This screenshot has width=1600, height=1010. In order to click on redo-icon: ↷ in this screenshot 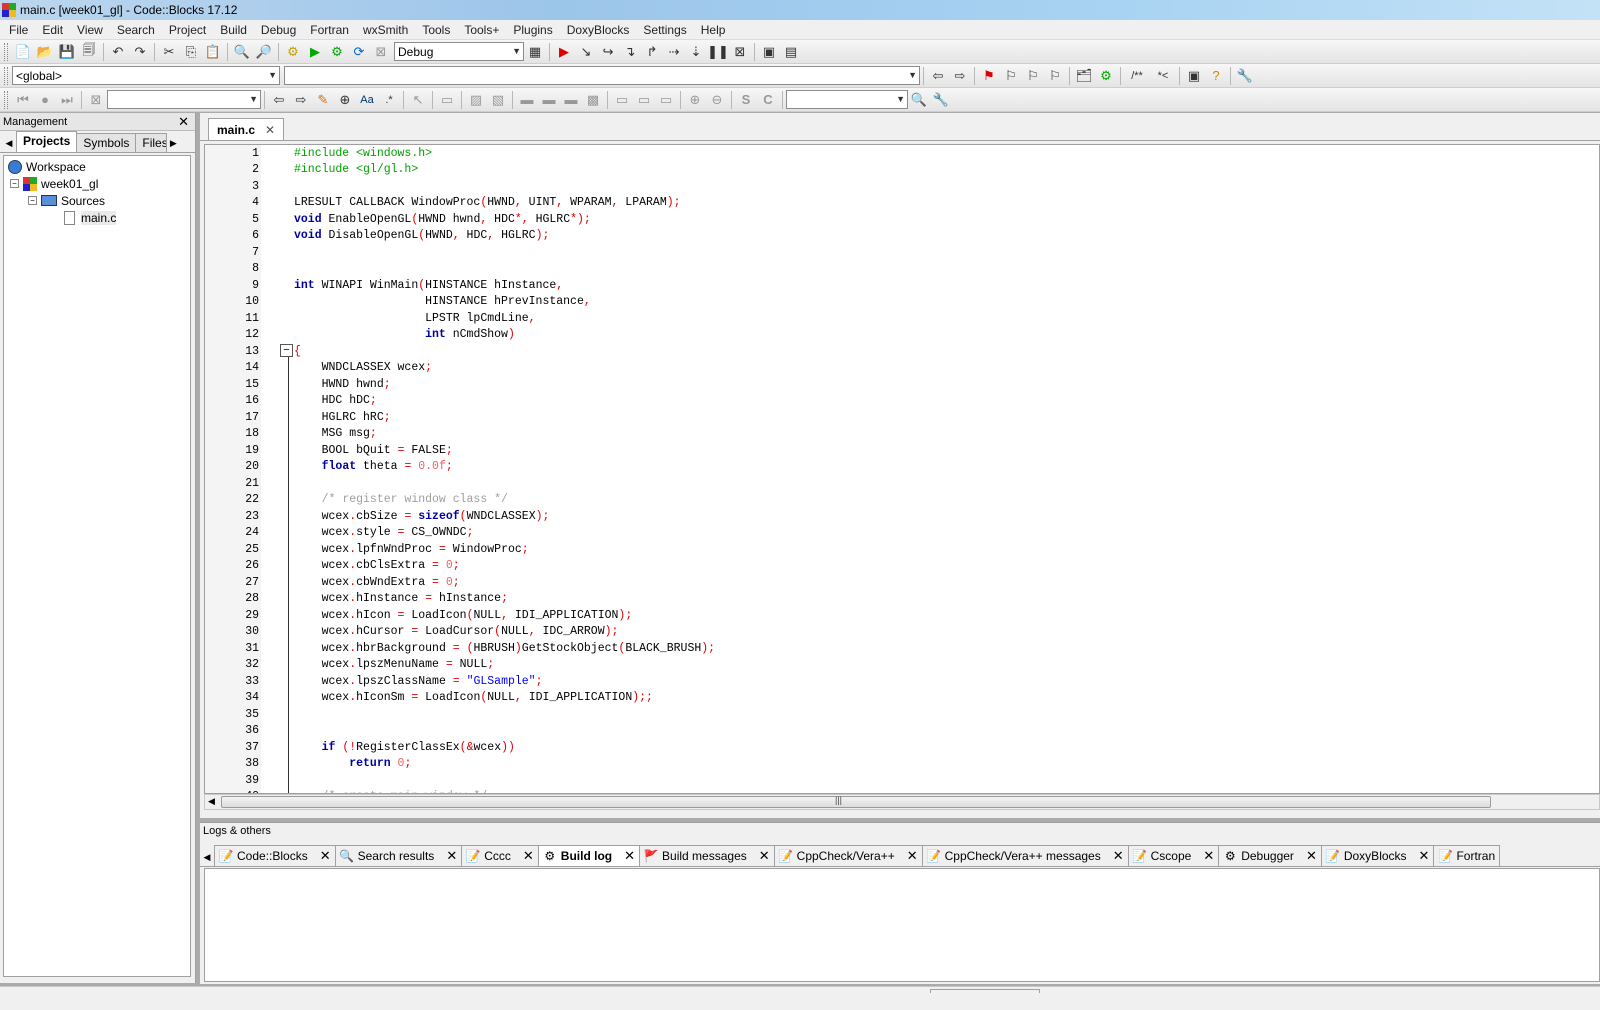, I will do `click(140, 52)`.